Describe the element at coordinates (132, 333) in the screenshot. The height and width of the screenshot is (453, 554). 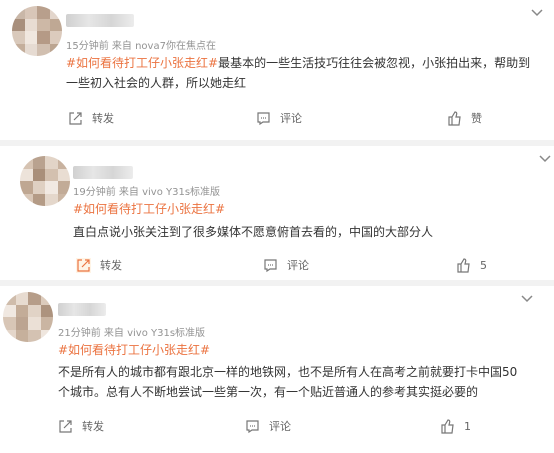
I see `comment-meta: 21分钟前 来自 vivo Y31s标准版` at that location.